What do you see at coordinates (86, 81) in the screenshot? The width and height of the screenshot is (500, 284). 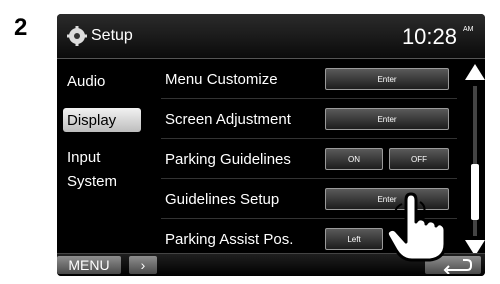 I see `sidebar-item-label: Audio` at bounding box center [86, 81].